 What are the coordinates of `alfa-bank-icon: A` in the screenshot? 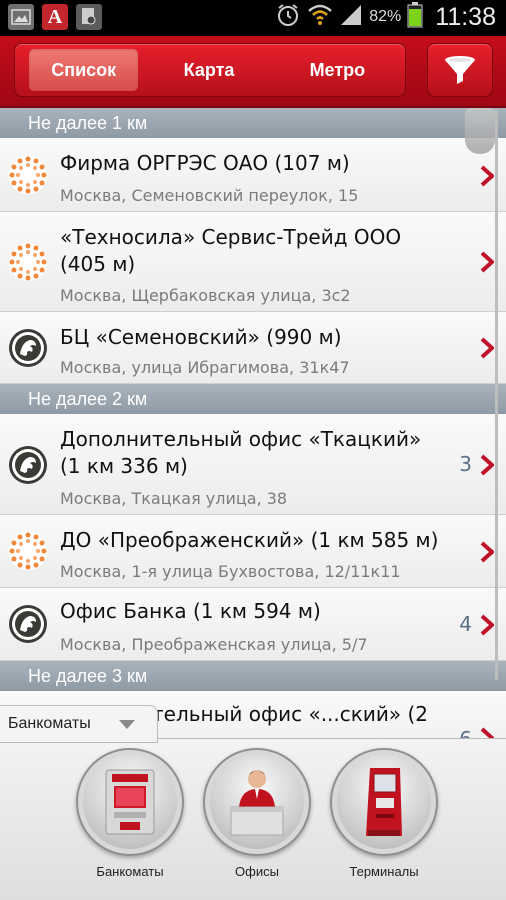 It's located at (55, 17).